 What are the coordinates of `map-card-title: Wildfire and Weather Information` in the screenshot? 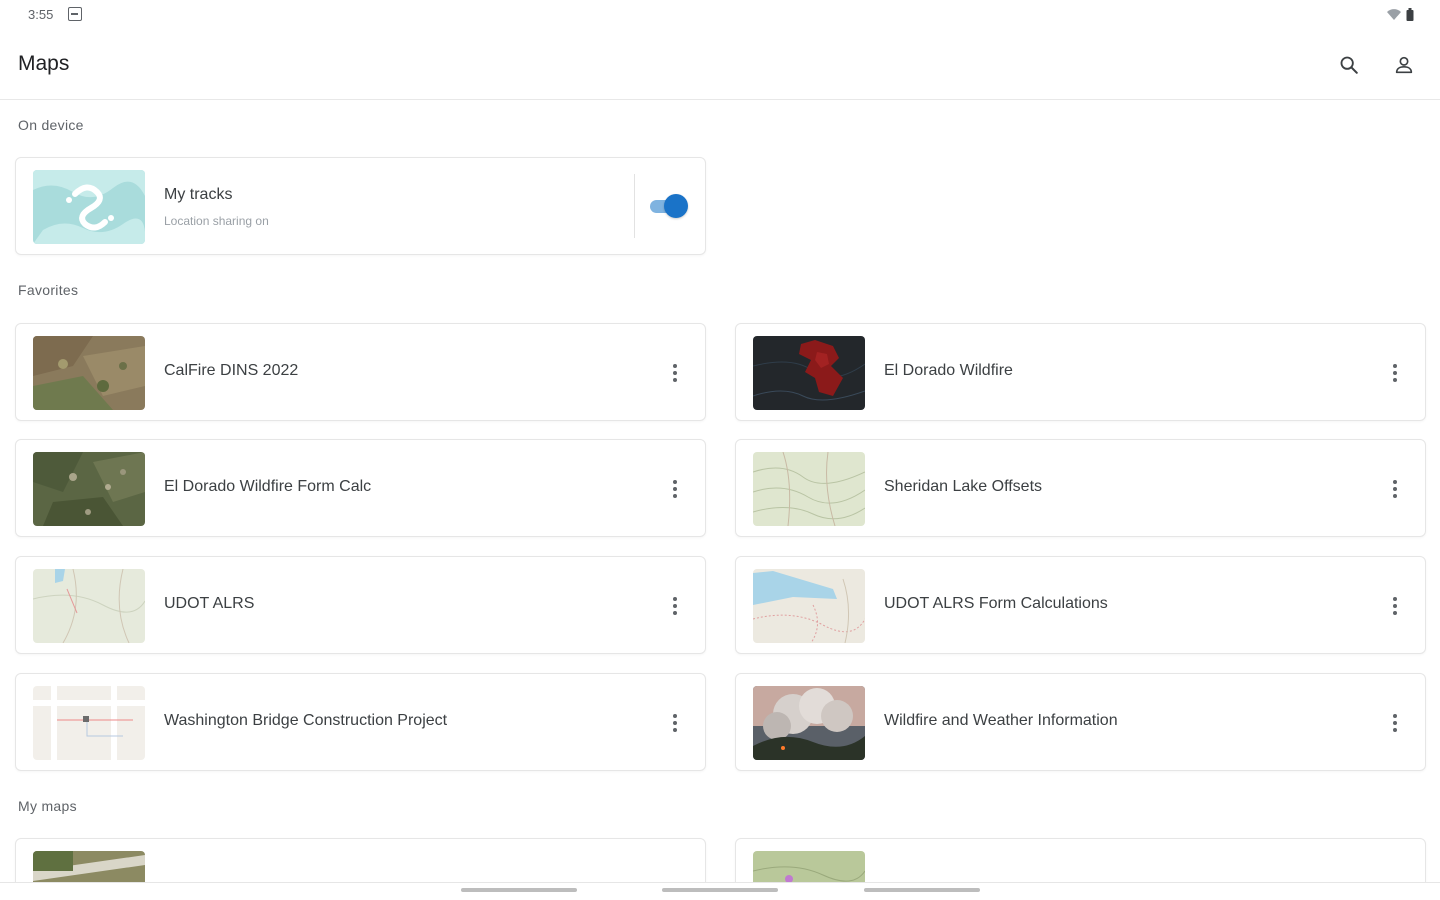 It's located at (1001, 720).